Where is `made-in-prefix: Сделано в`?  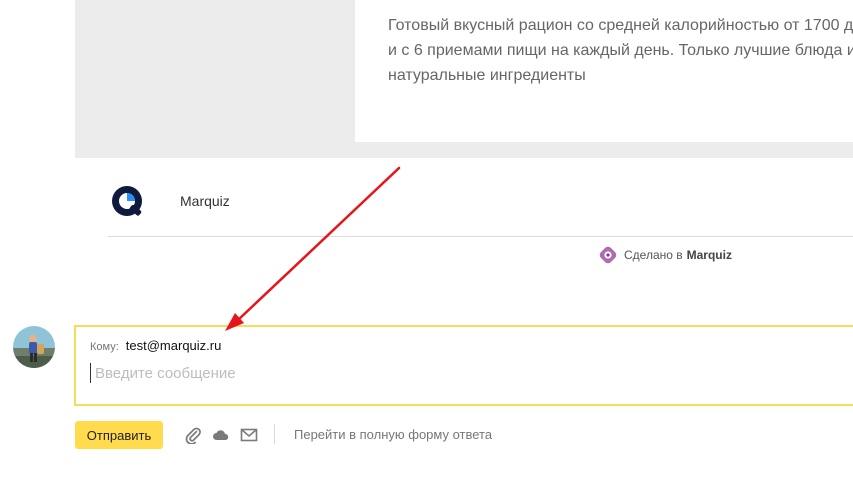
made-in-prefix: Сделано в is located at coordinates (653, 255).